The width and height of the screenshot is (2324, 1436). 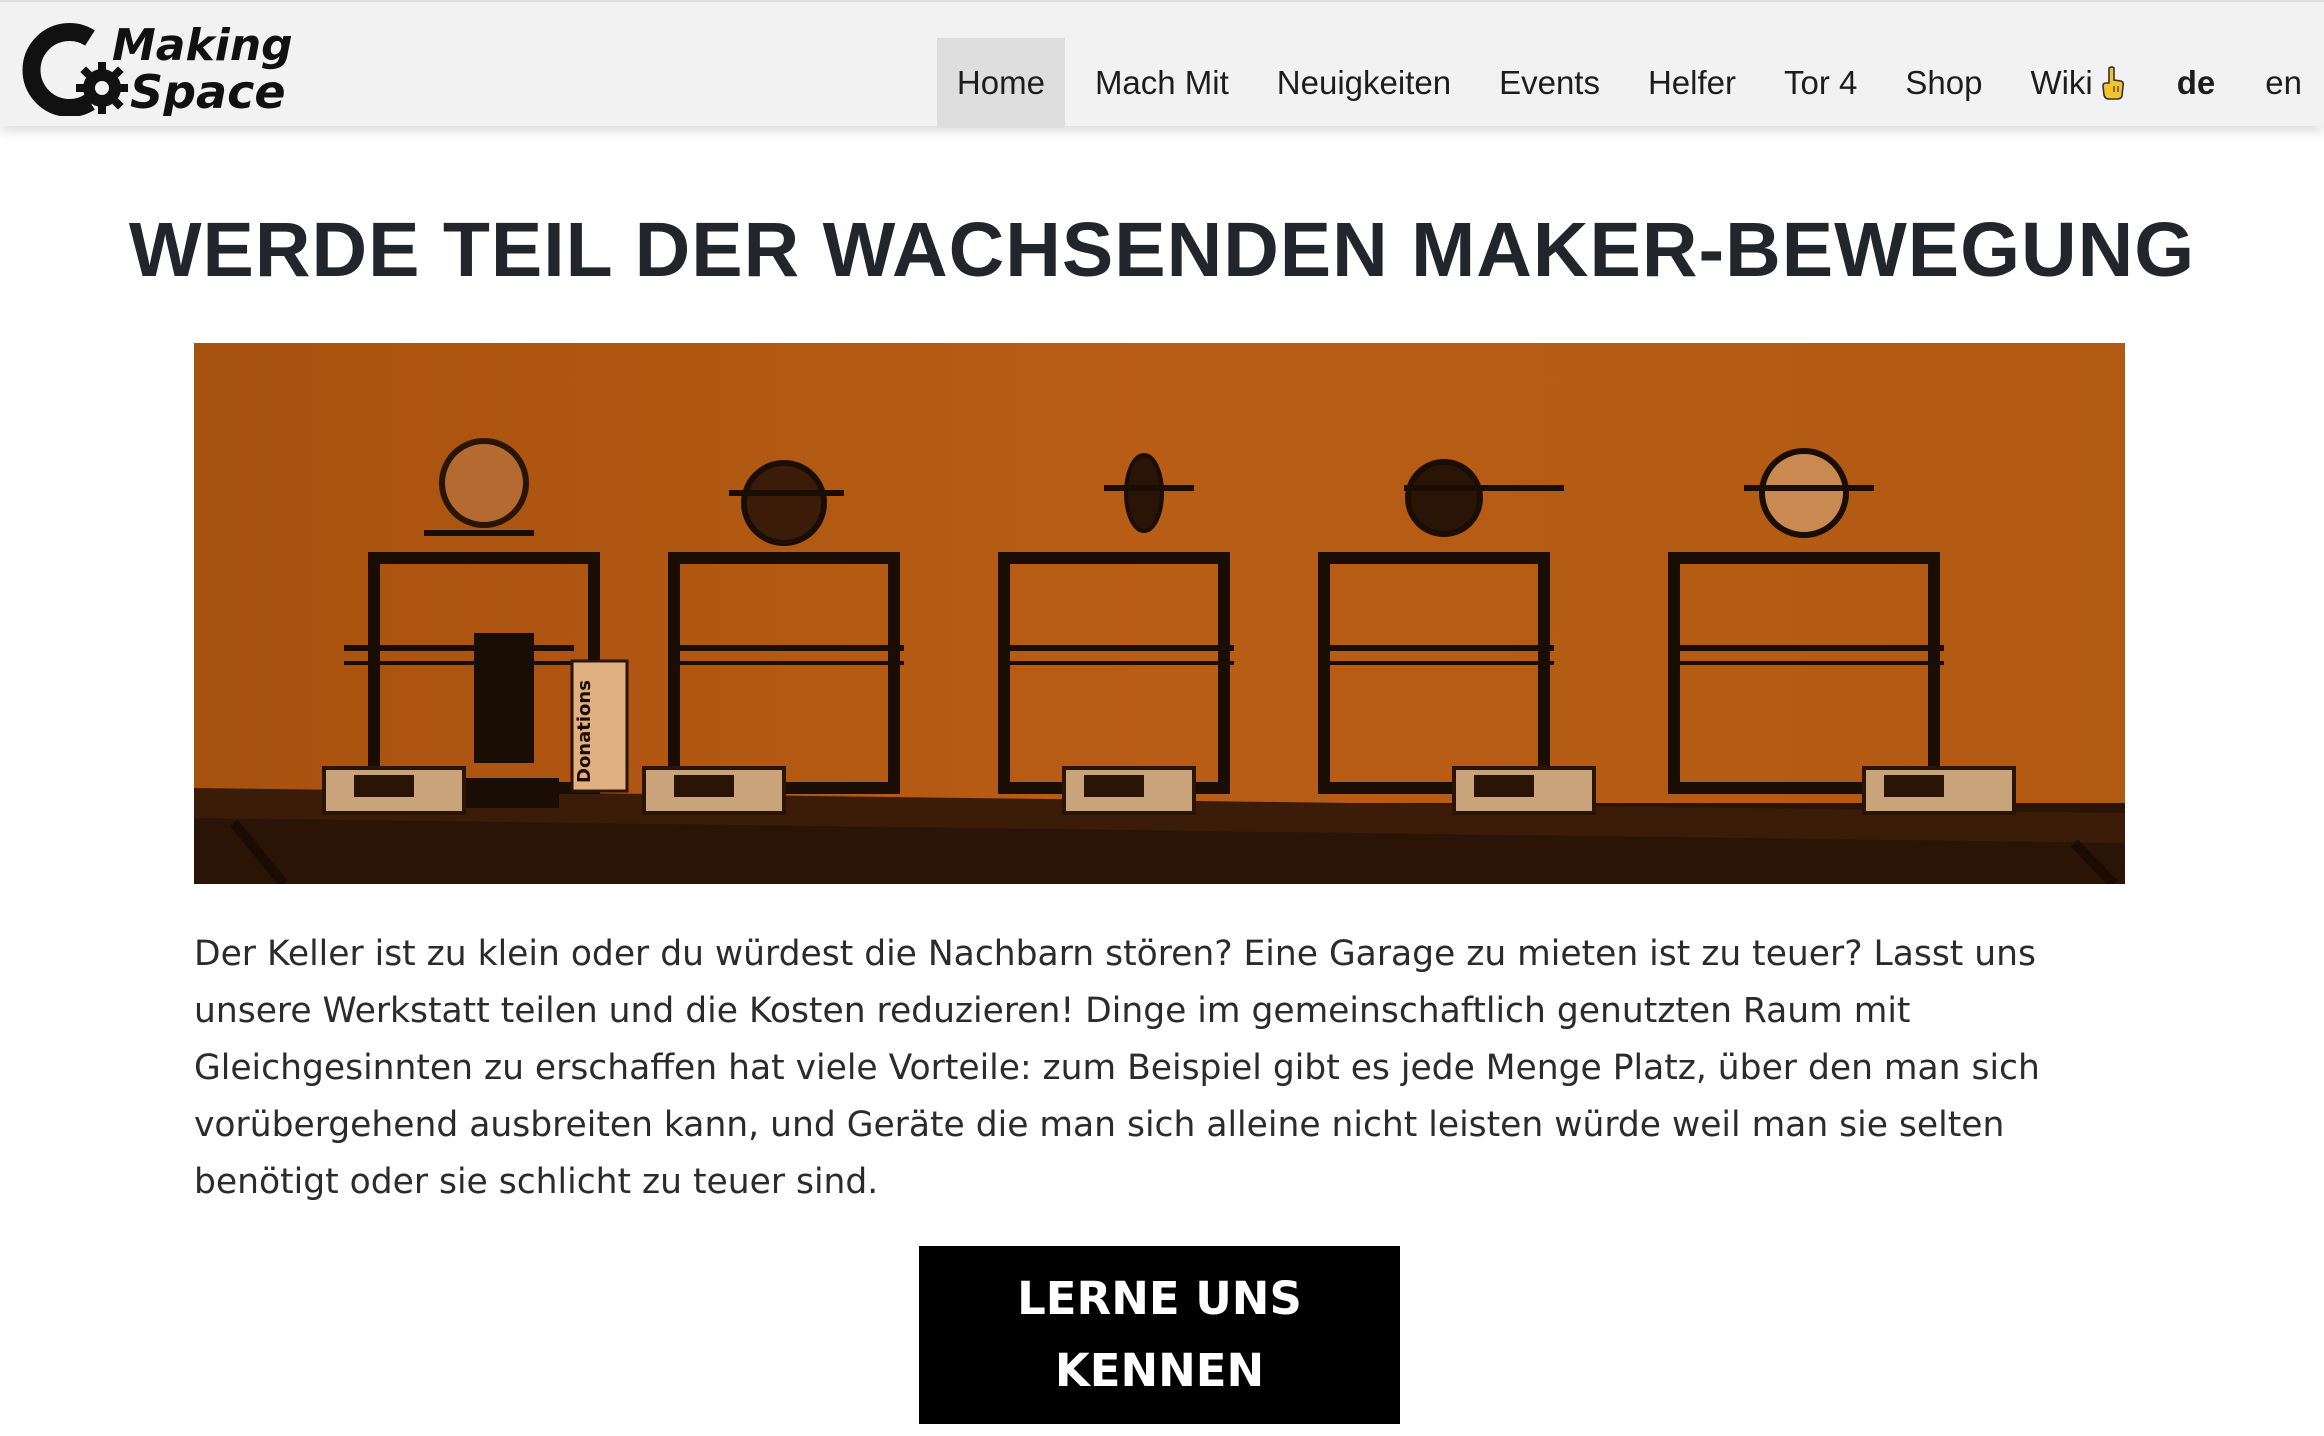 I want to click on lang-en-link: en, so click(x=2282, y=83).